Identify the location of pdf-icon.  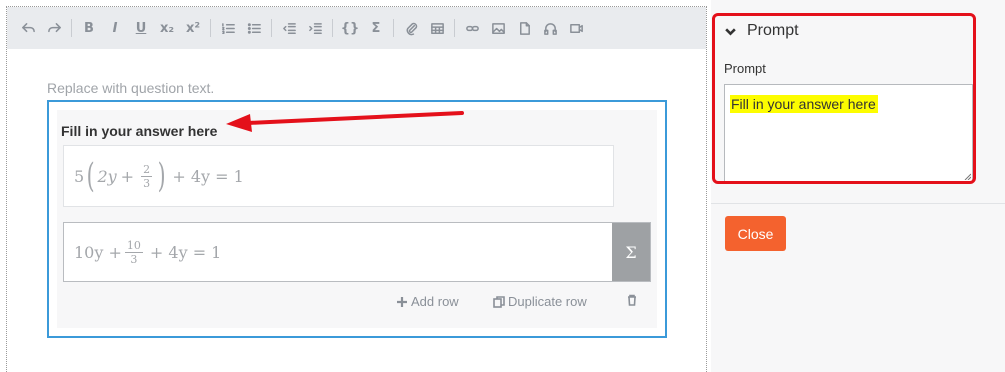
(524, 28).